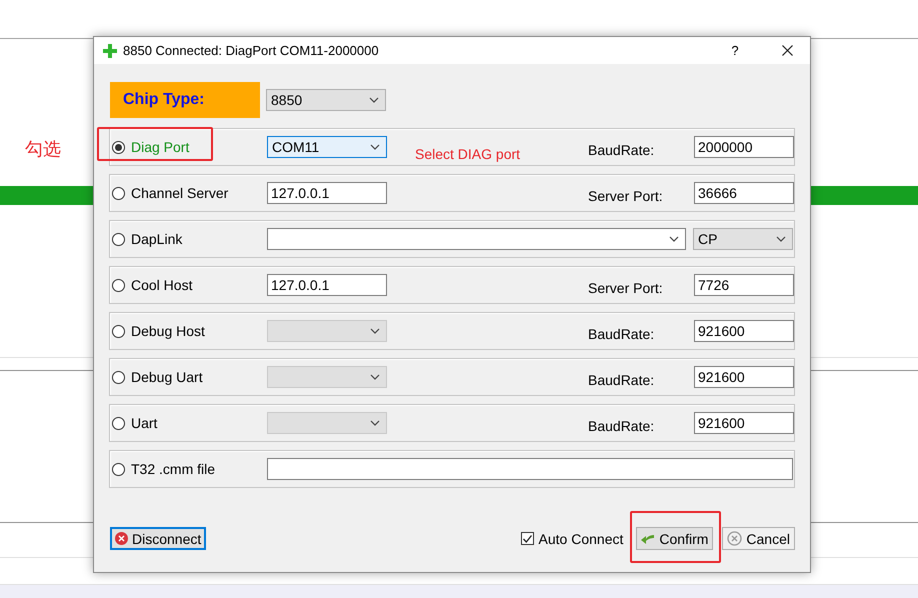  I want to click on plus-icon, so click(110, 51).